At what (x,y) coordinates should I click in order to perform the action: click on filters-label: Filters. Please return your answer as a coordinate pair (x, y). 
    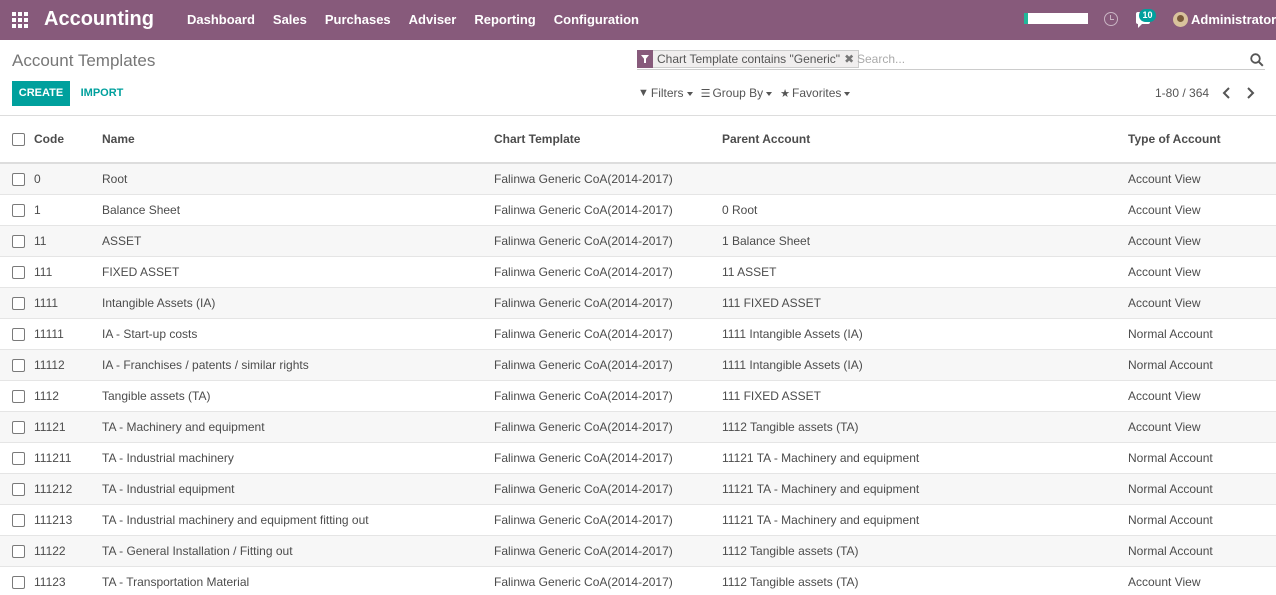
    Looking at the image, I should click on (667, 93).